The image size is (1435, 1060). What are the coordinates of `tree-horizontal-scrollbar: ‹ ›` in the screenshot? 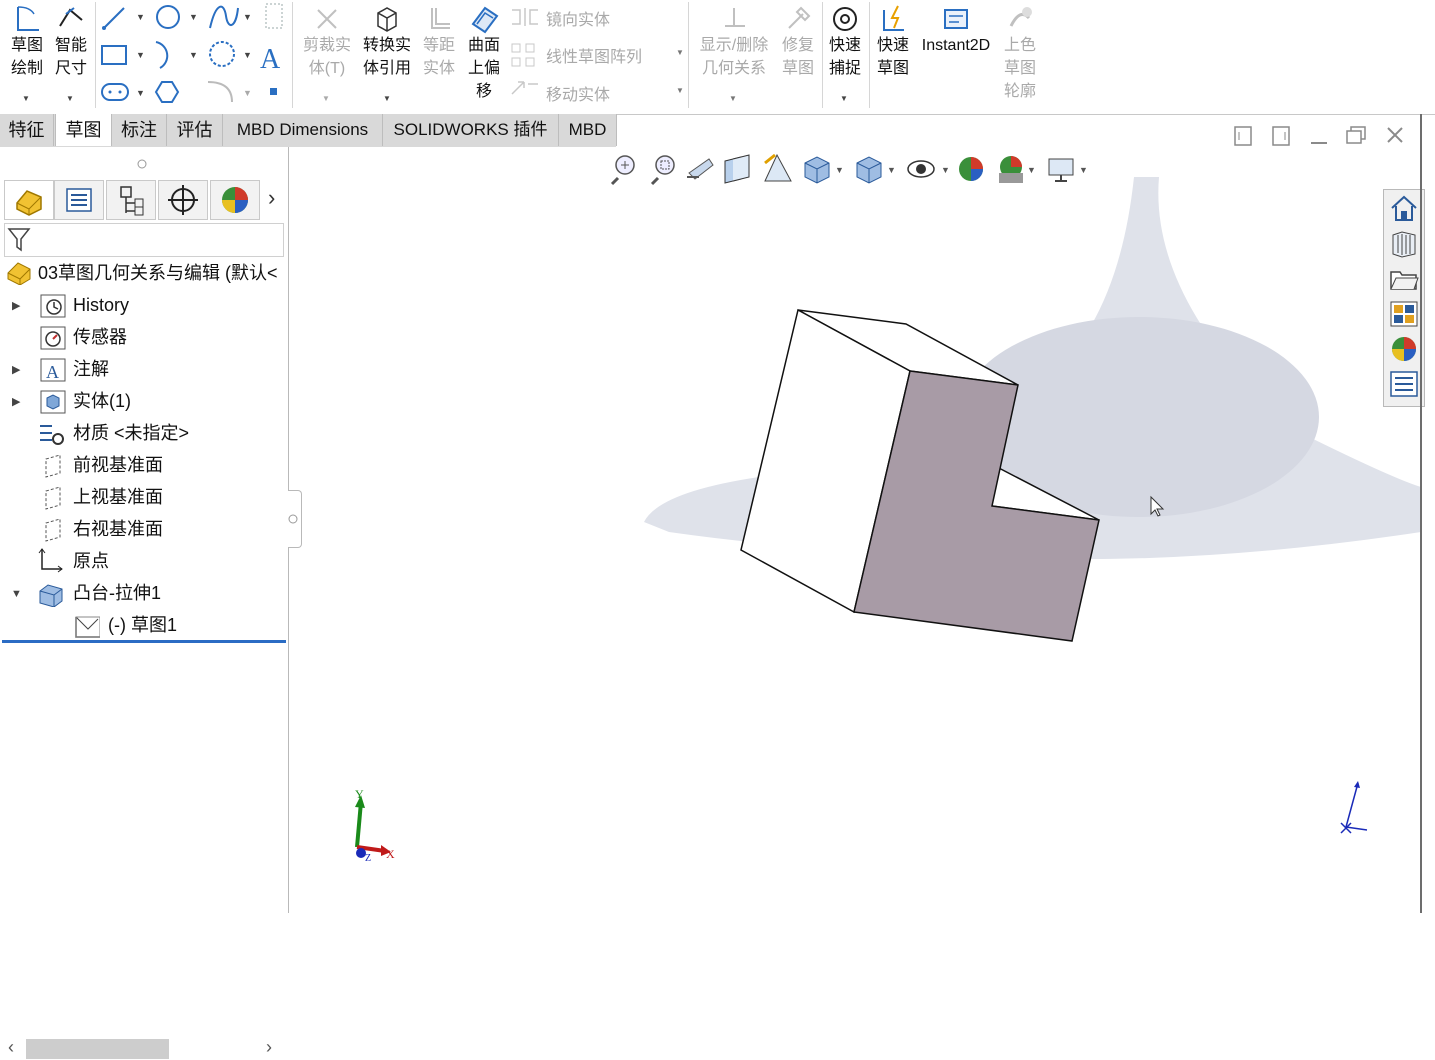 It's located at (144, 1048).